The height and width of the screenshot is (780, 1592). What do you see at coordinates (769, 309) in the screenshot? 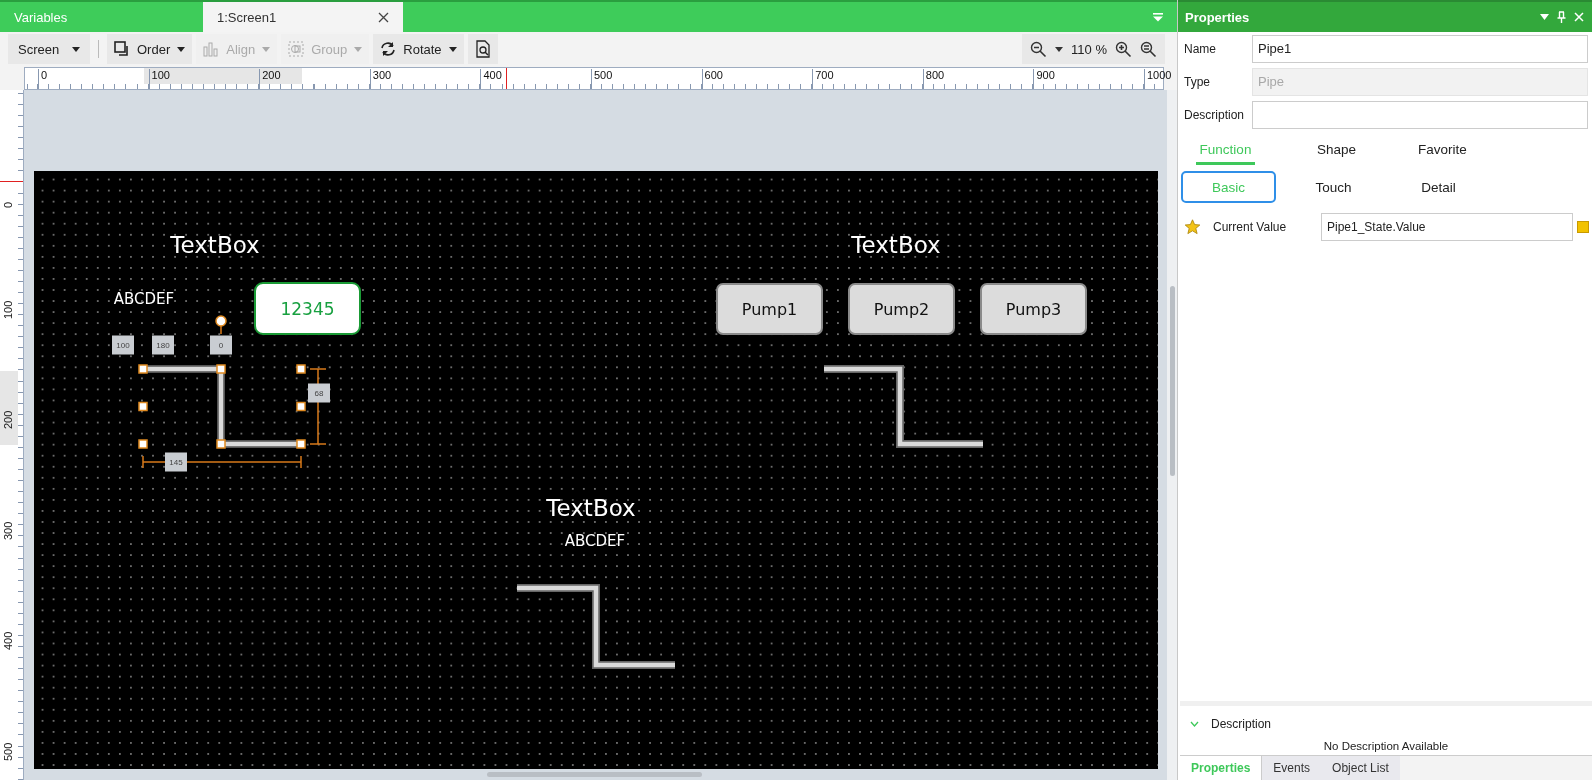
I see `pump-button: Pump1` at bounding box center [769, 309].